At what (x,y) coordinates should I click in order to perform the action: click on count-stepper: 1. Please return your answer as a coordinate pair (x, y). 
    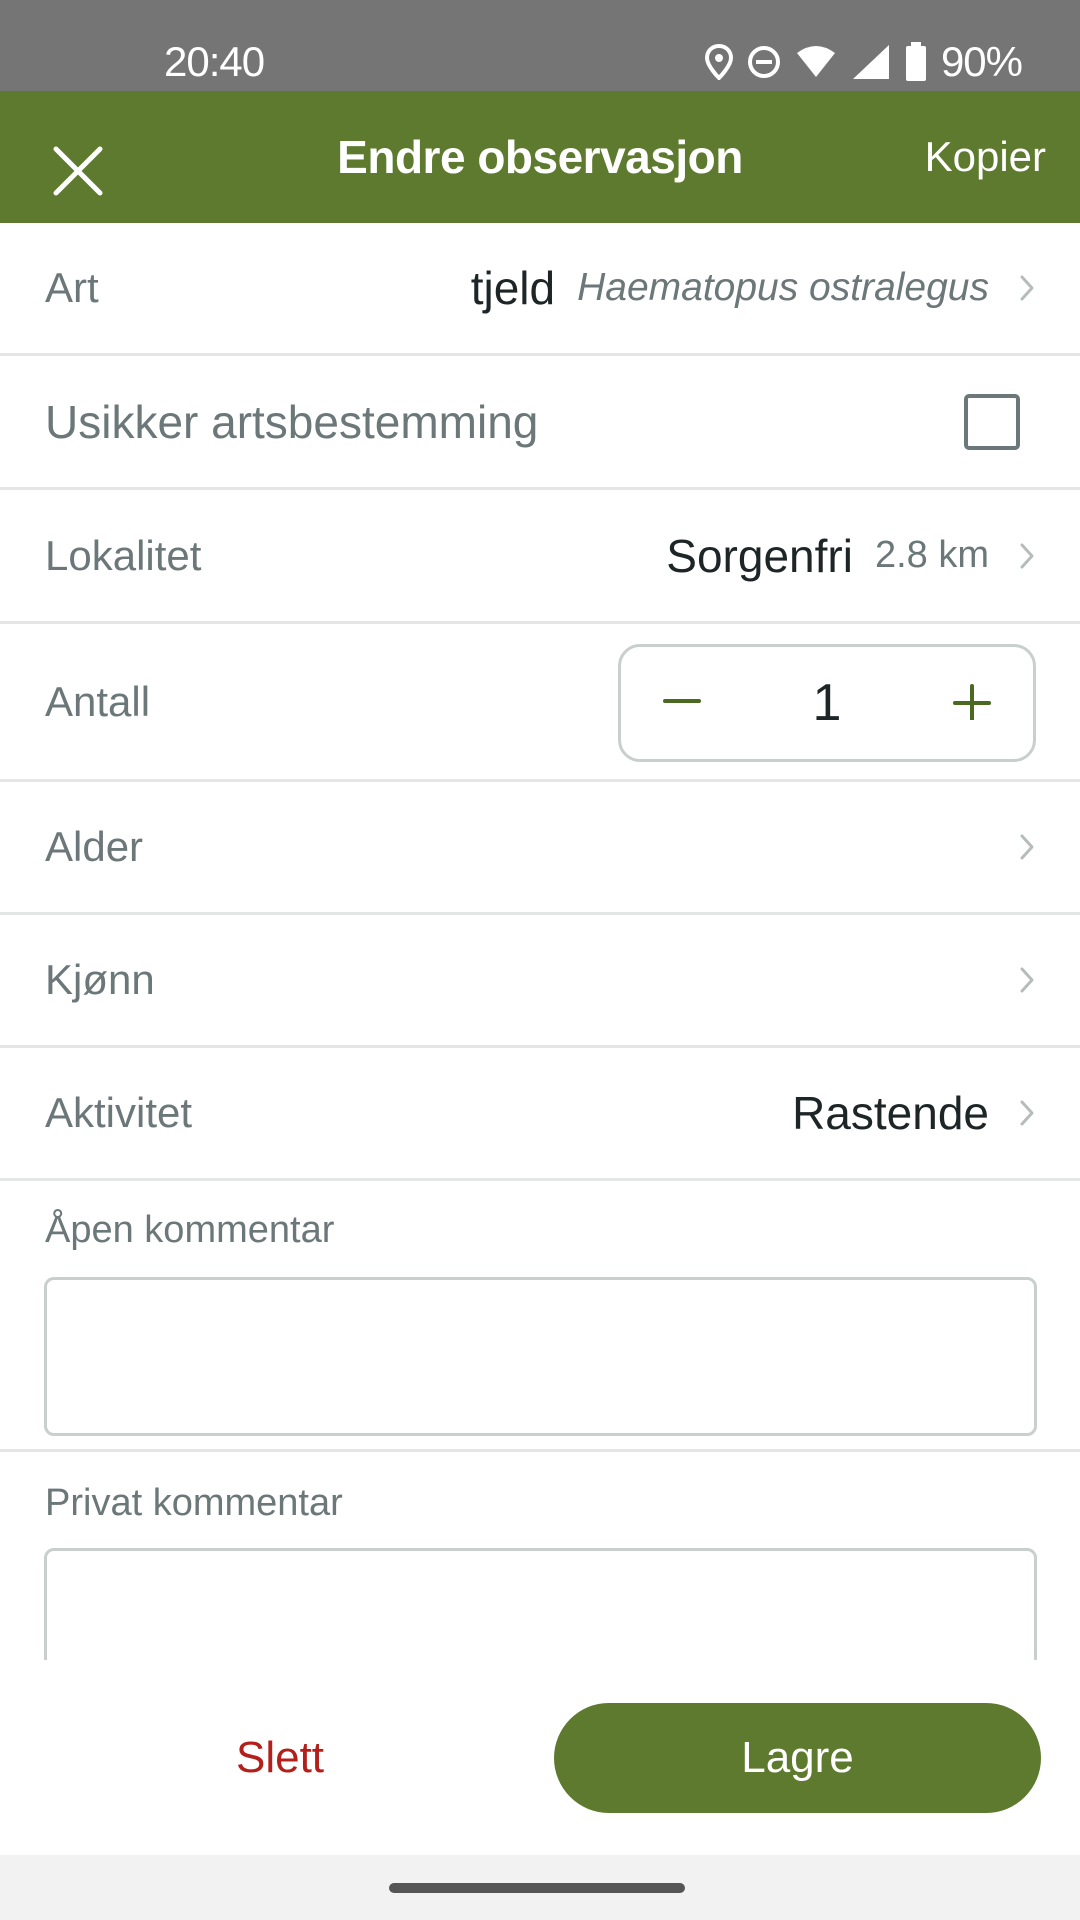
    Looking at the image, I should click on (827, 703).